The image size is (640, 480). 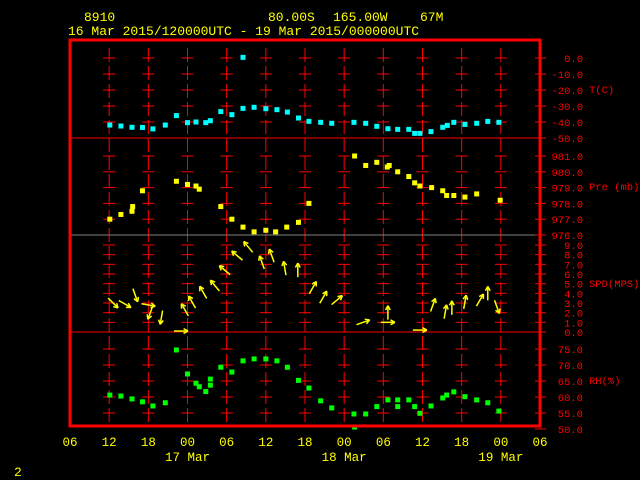 I want to click on latitude: 80.00S, so click(x=291, y=17).